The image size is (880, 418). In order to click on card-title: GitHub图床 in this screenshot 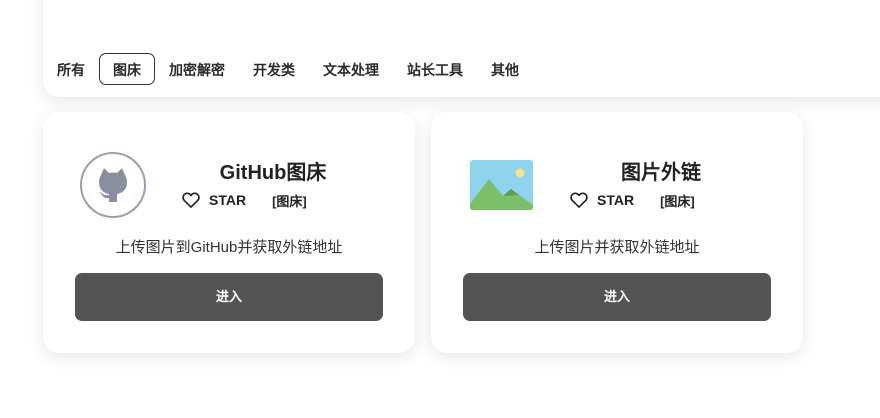, I will do `click(273, 173)`.